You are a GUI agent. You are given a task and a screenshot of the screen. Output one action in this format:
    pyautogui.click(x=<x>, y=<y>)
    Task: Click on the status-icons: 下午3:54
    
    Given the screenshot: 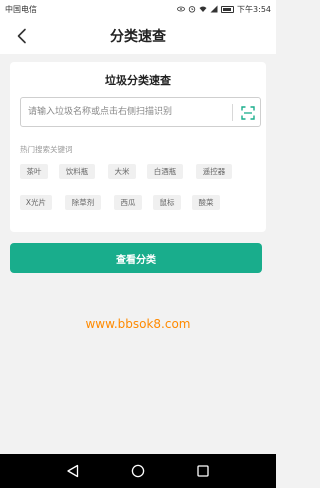 What is the action you would take?
    pyautogui.click(x=224, y=9)
    